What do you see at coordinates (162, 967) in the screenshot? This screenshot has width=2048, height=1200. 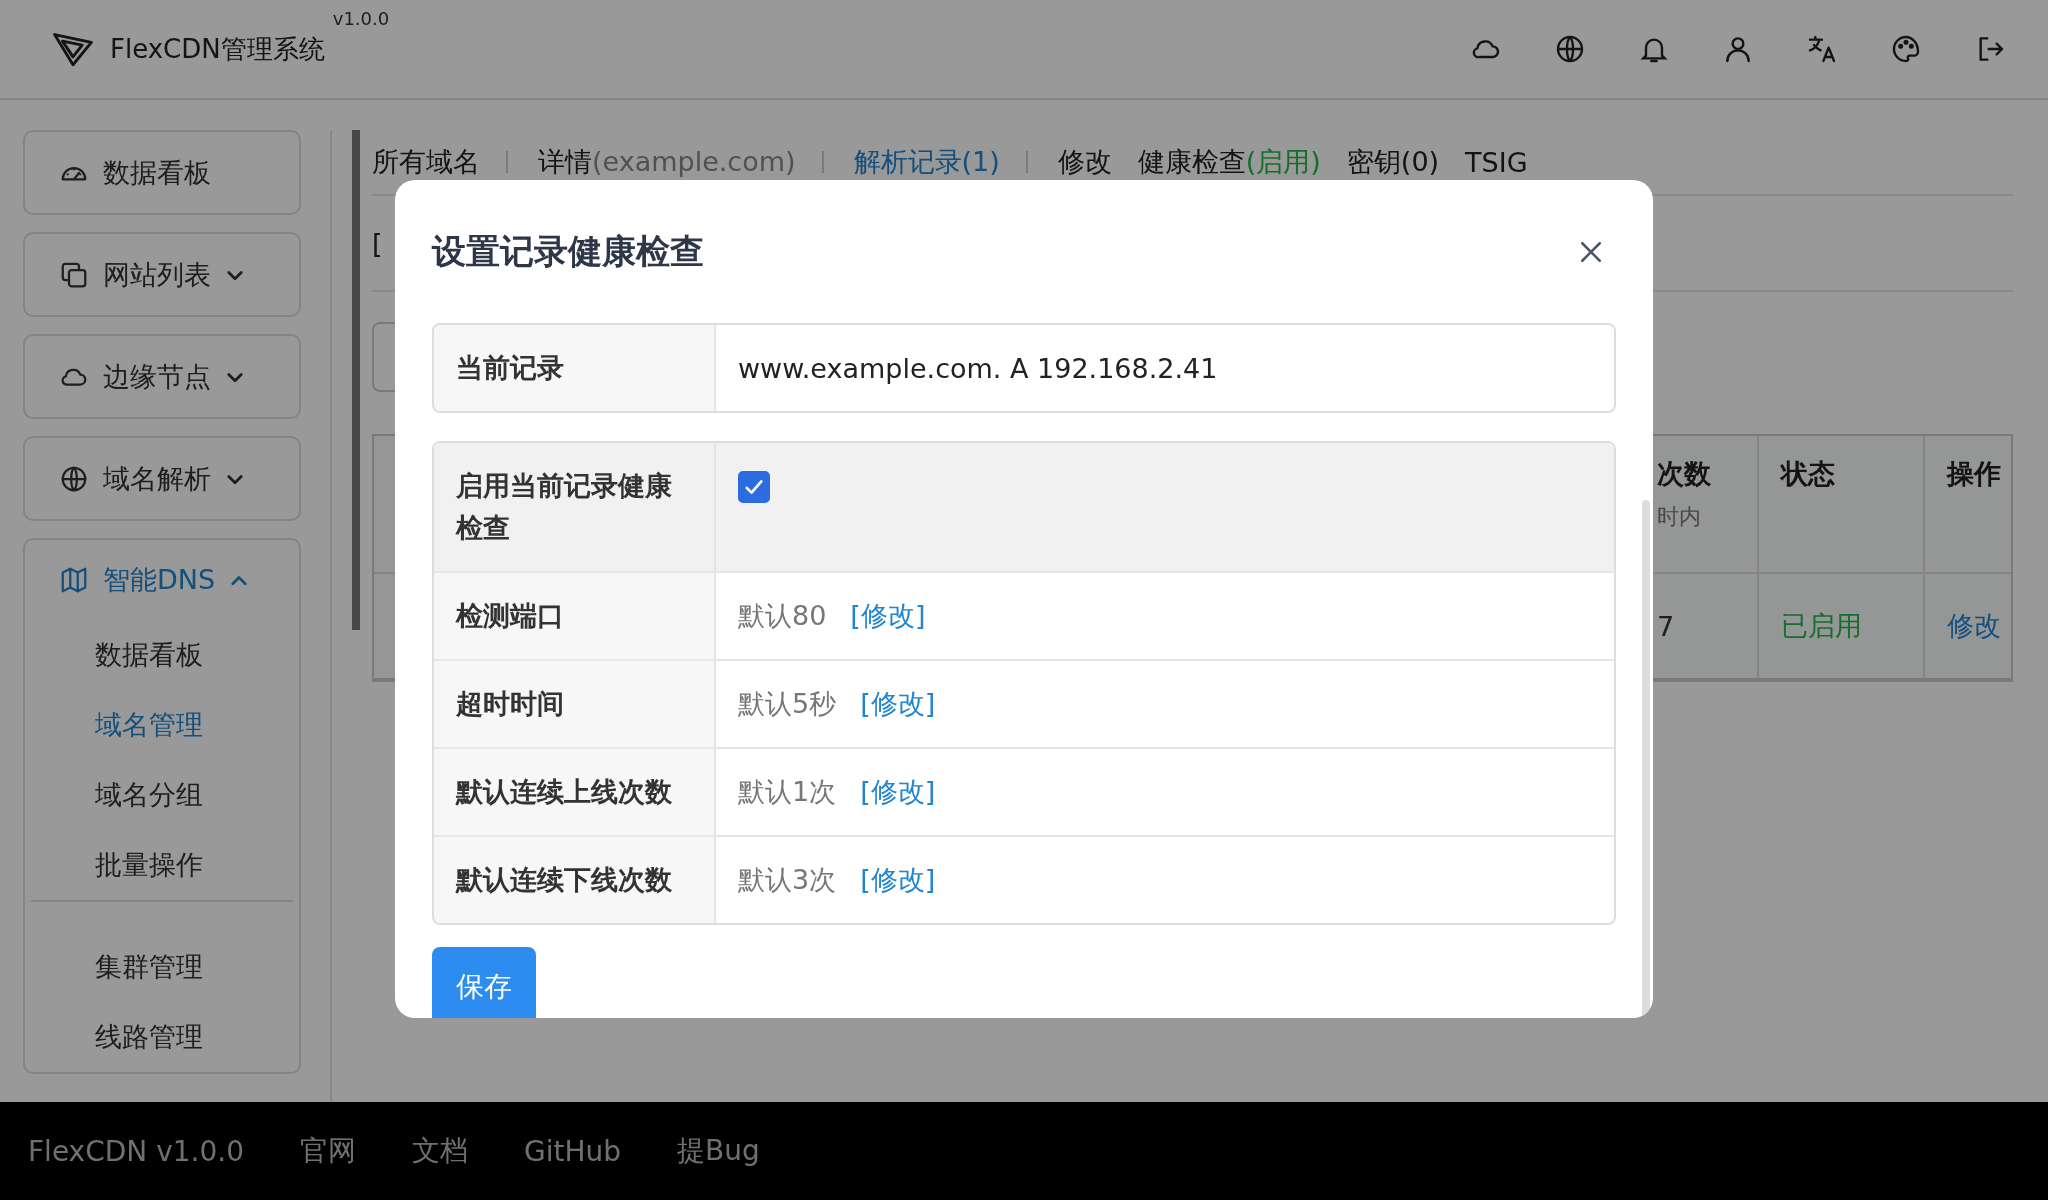 I see `submenu-item: 集群管理` at bounding box center [162, 967].